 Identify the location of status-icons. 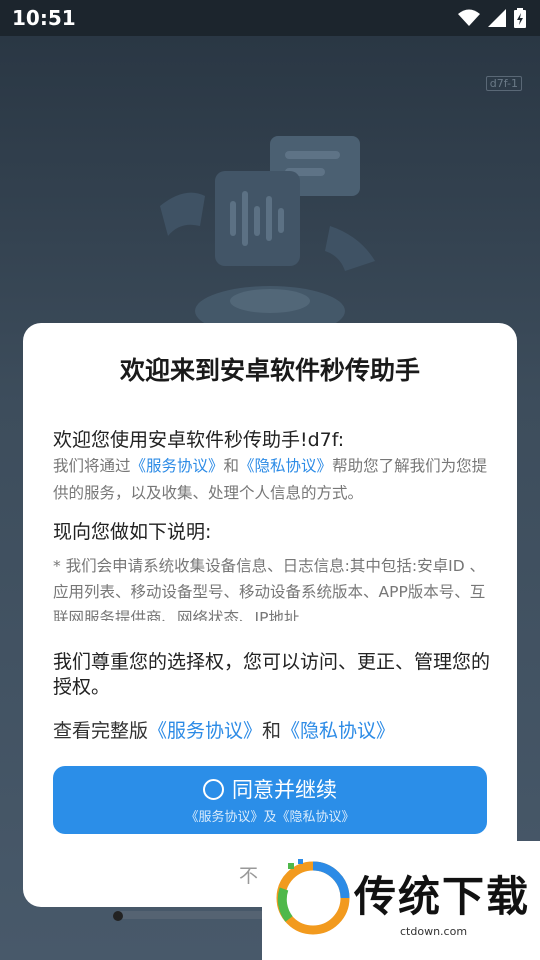
(492, 18).